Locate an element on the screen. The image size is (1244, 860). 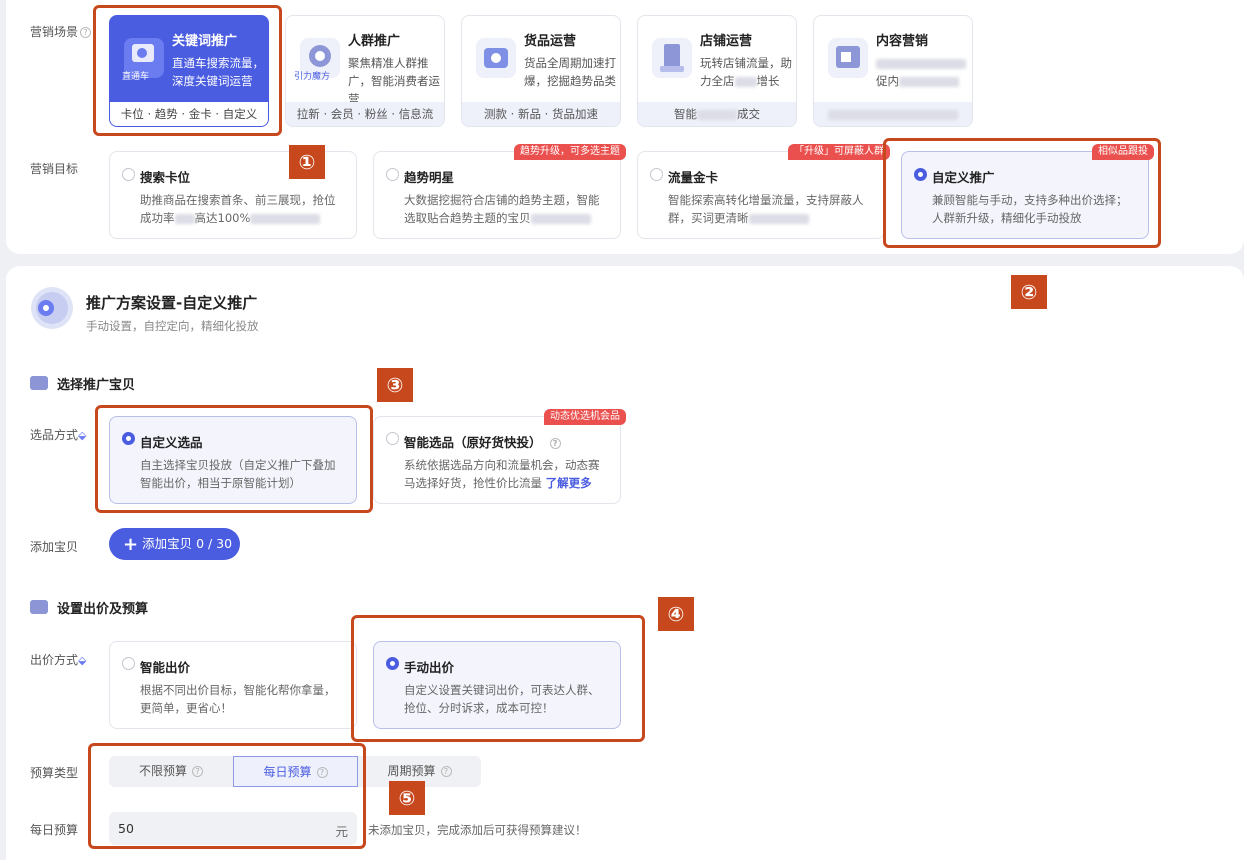
section-title: 设置出价及预算 is located at coordinates (103, 609).